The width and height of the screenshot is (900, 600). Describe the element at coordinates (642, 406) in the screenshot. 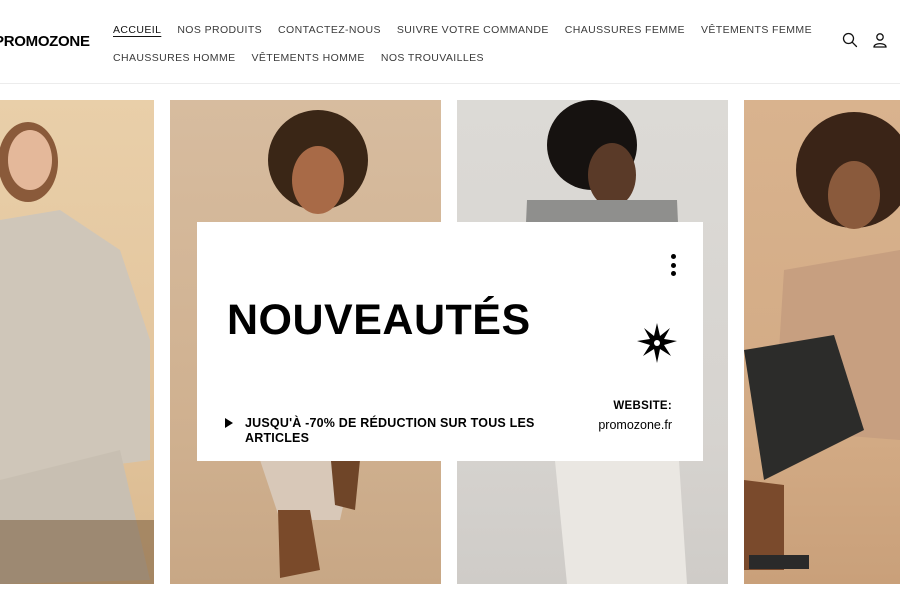

I see `website-label: WEBSITE:` at that location.